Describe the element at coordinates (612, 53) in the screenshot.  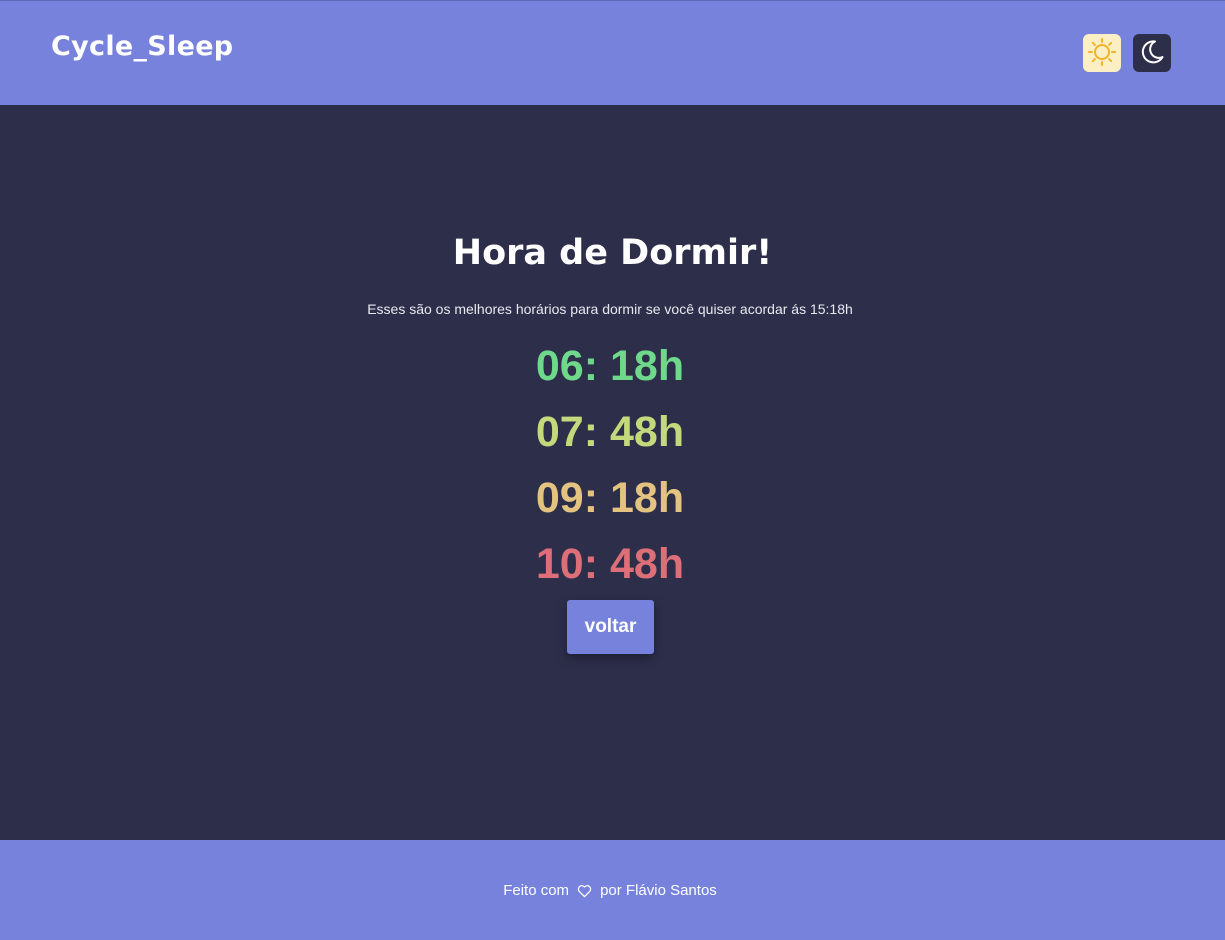
I see `header: Cycle_Sleep` at that location.